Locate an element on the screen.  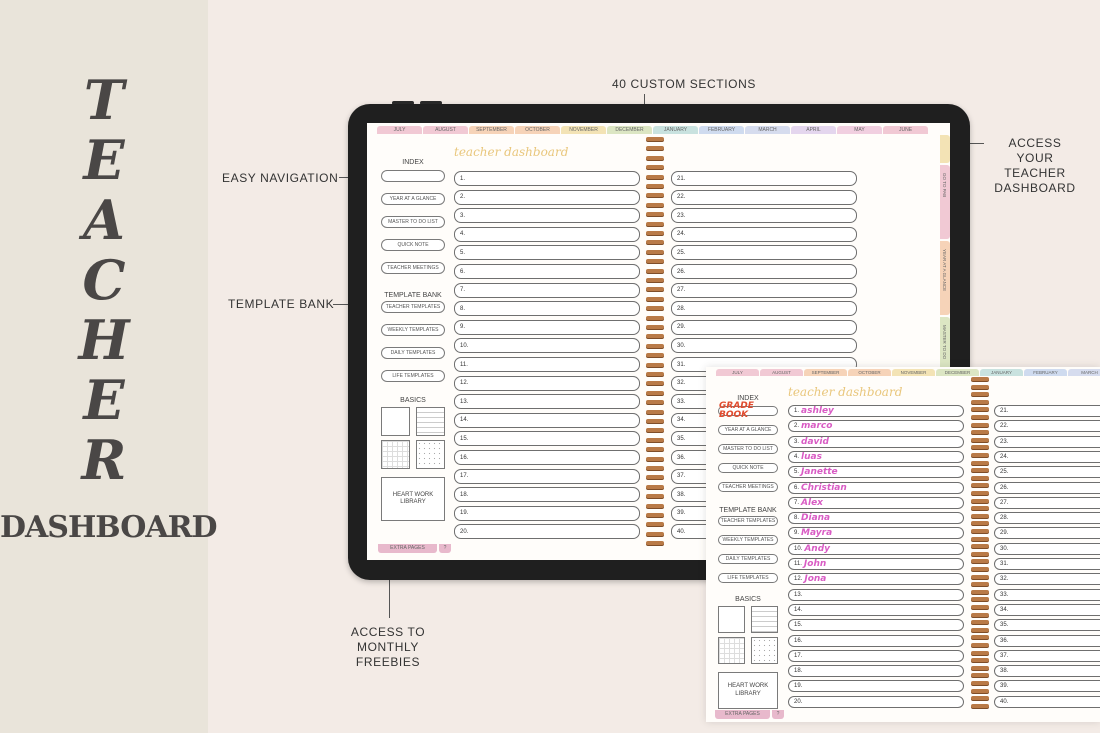
heart-work-library: HEART WORK LIBRARY is located at coordinates (748, 690).